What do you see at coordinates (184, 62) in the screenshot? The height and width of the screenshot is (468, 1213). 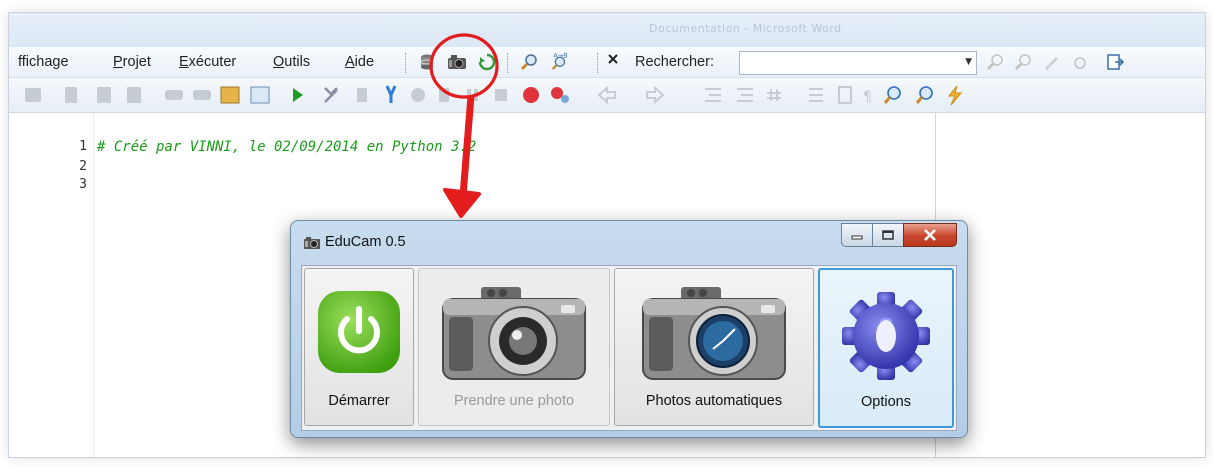 I see `menu-accel: E` at bounding box center [184, 62].